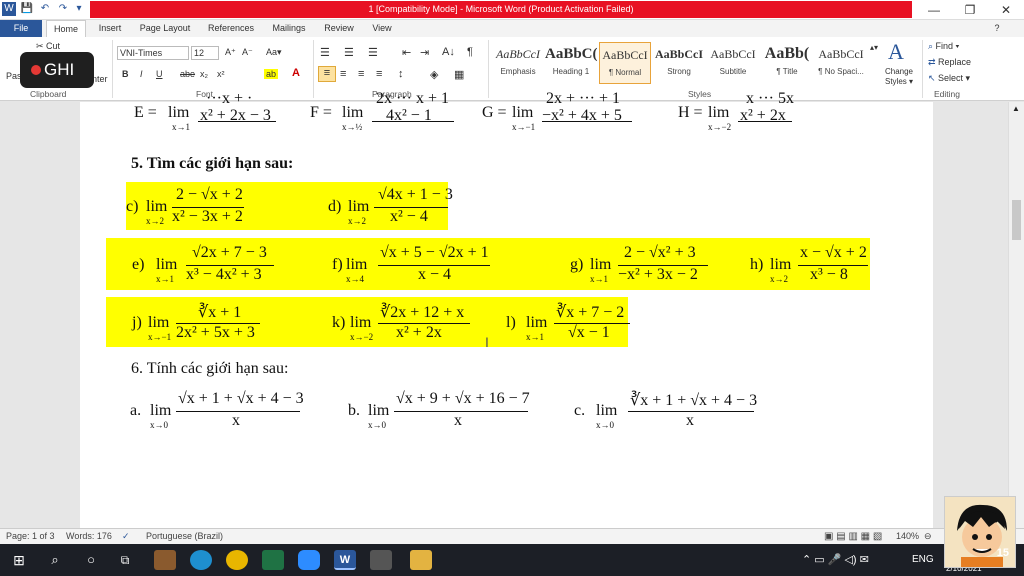  What do you see at coordinates (55, 560) in the screenshot?
I see `search-icon: ⌕` at bounding box center [55, 560].